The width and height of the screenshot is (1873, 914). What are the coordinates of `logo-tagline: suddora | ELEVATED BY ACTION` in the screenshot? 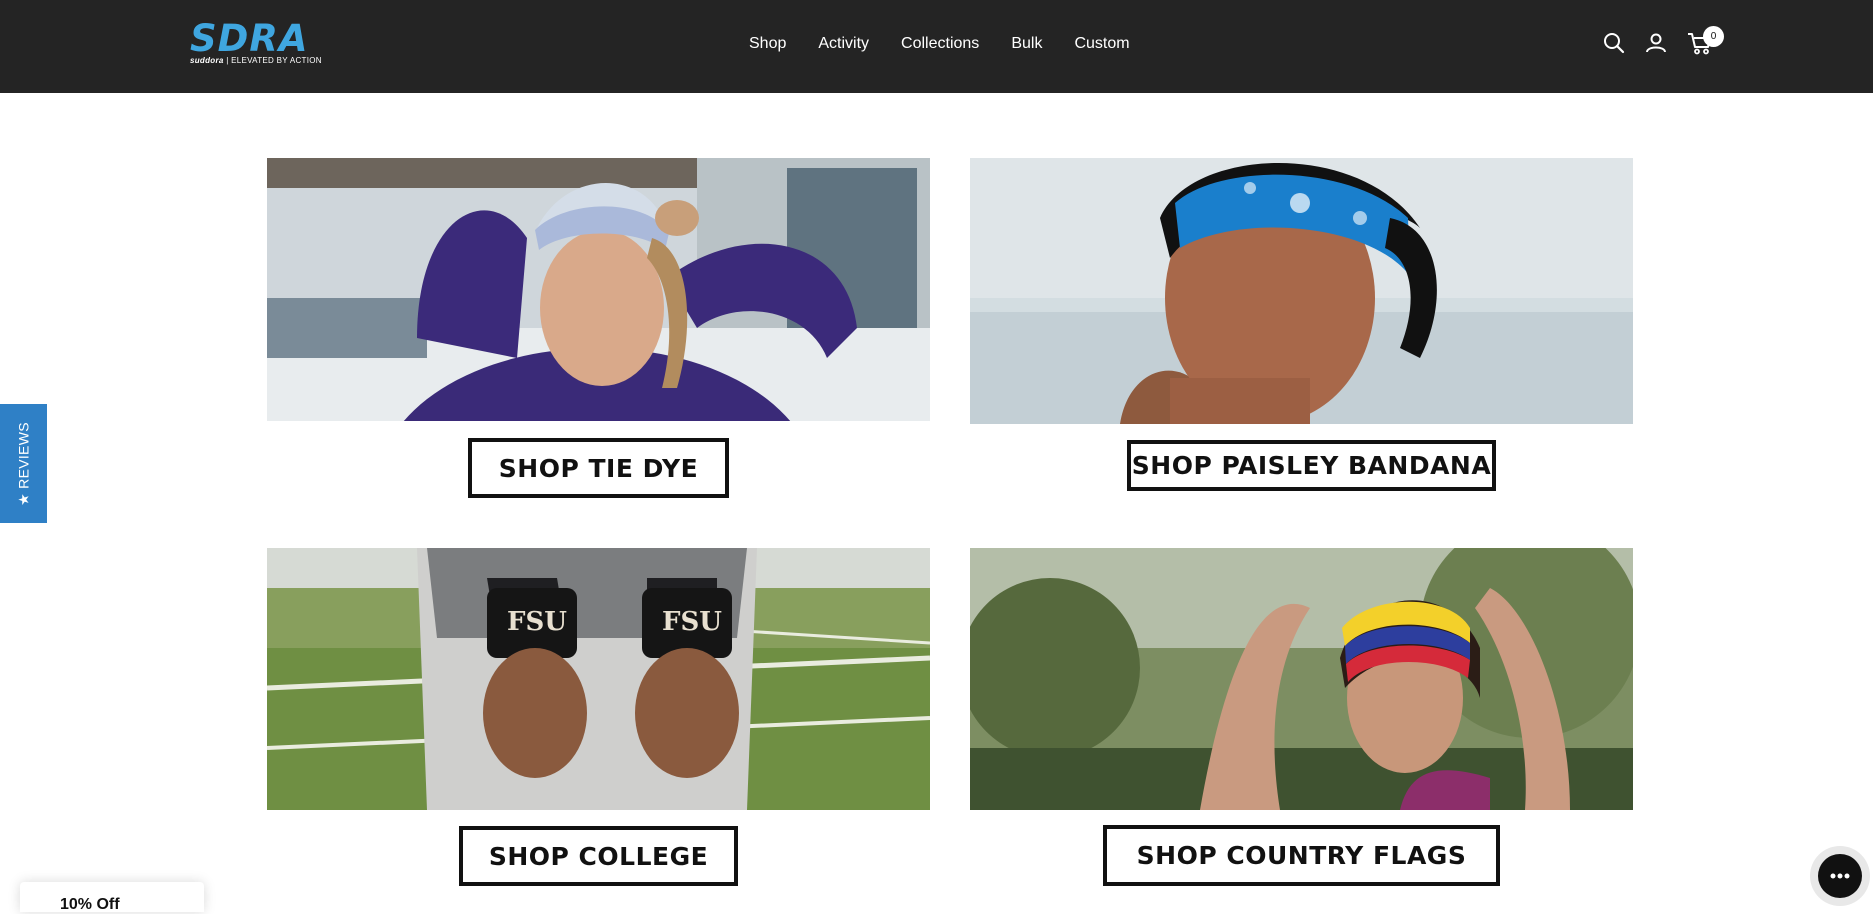 It's located at (256, 60).